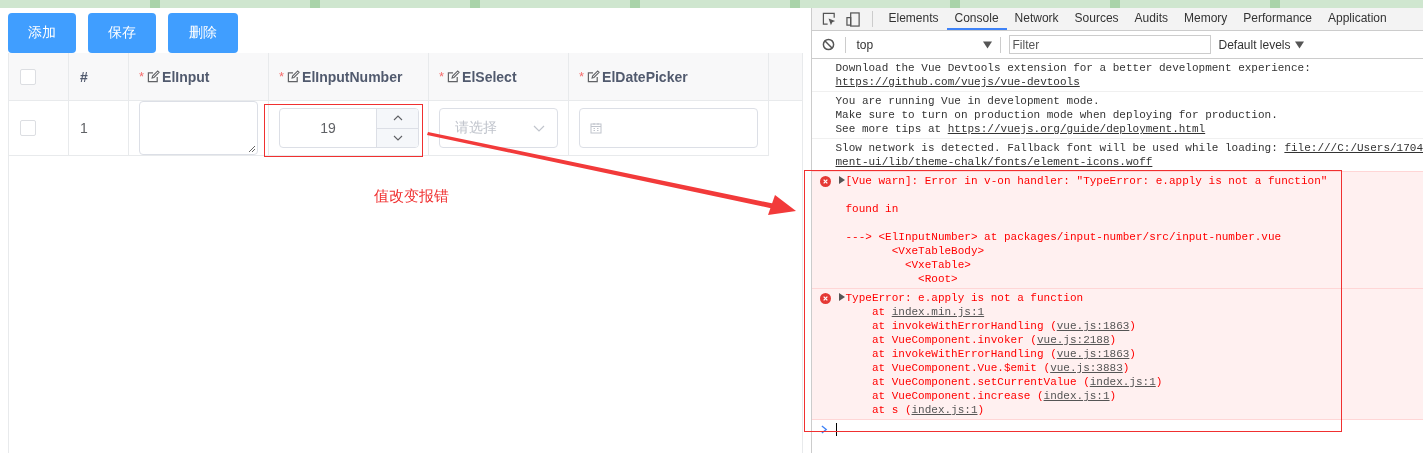  What do you see at coordinates (967, 101) in the screenshot?
I see `console-text: You are running Vue in development mode.` at bounding box center [967, 101].